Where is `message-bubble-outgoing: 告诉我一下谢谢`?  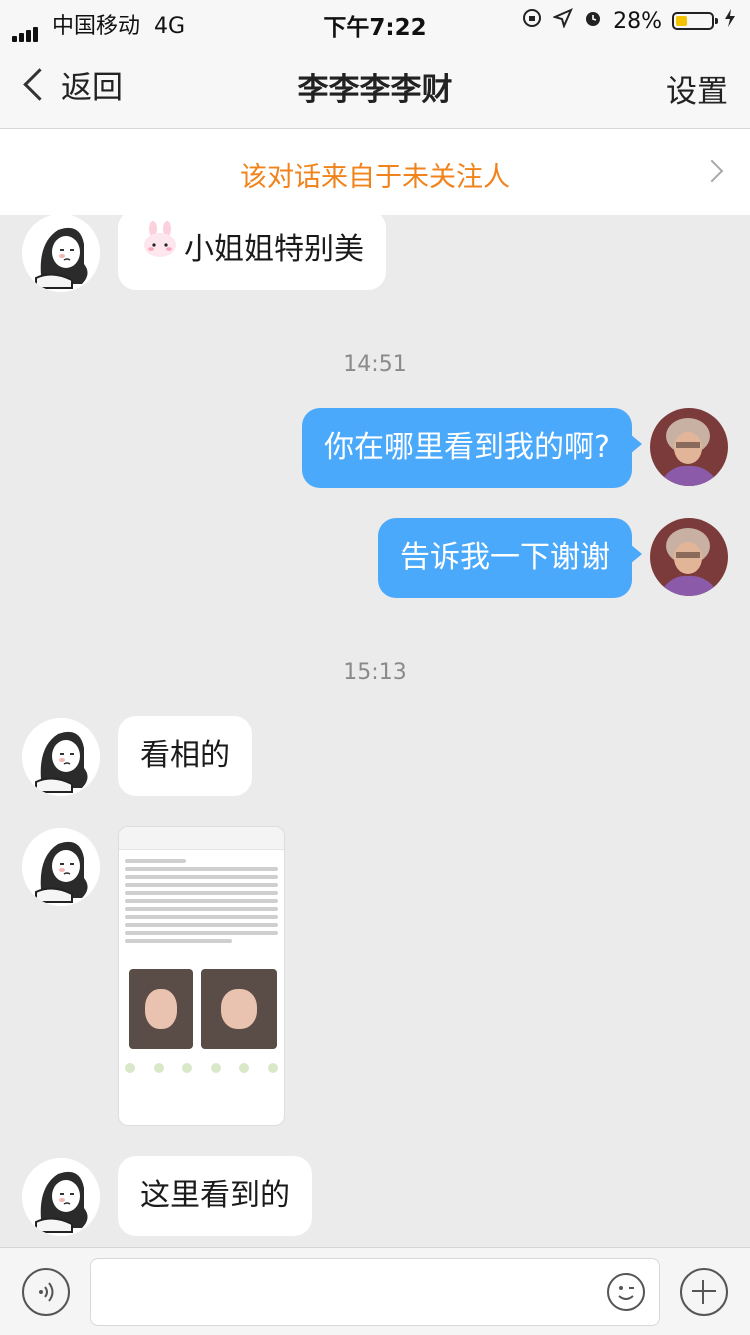
message-bubble-outgoing: 告诉我一下谢谢 is located at coordinates (510, 558).